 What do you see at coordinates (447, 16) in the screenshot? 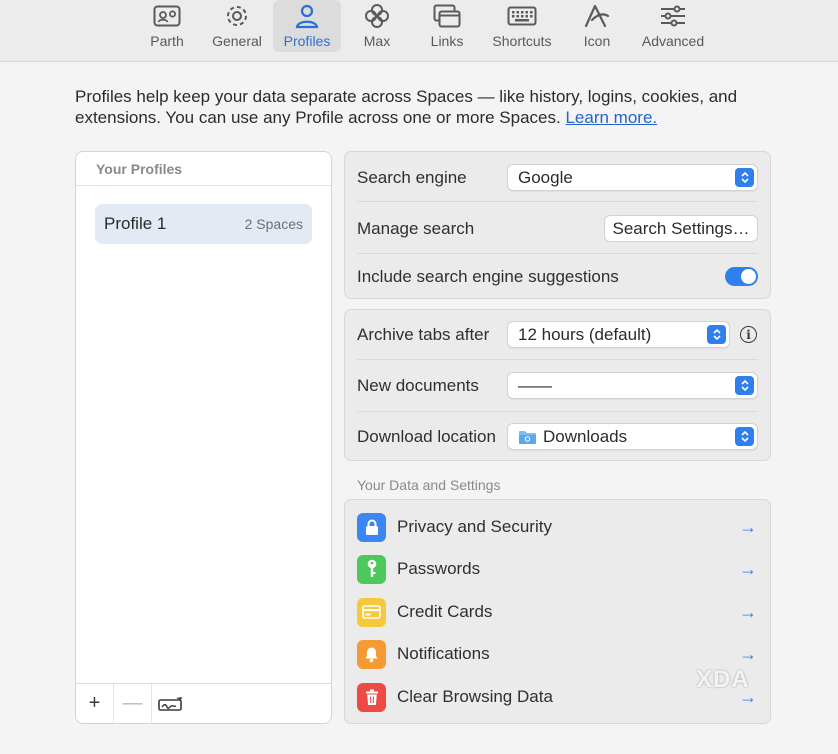
I see `windows-icon` at bounding box center [447, 16].